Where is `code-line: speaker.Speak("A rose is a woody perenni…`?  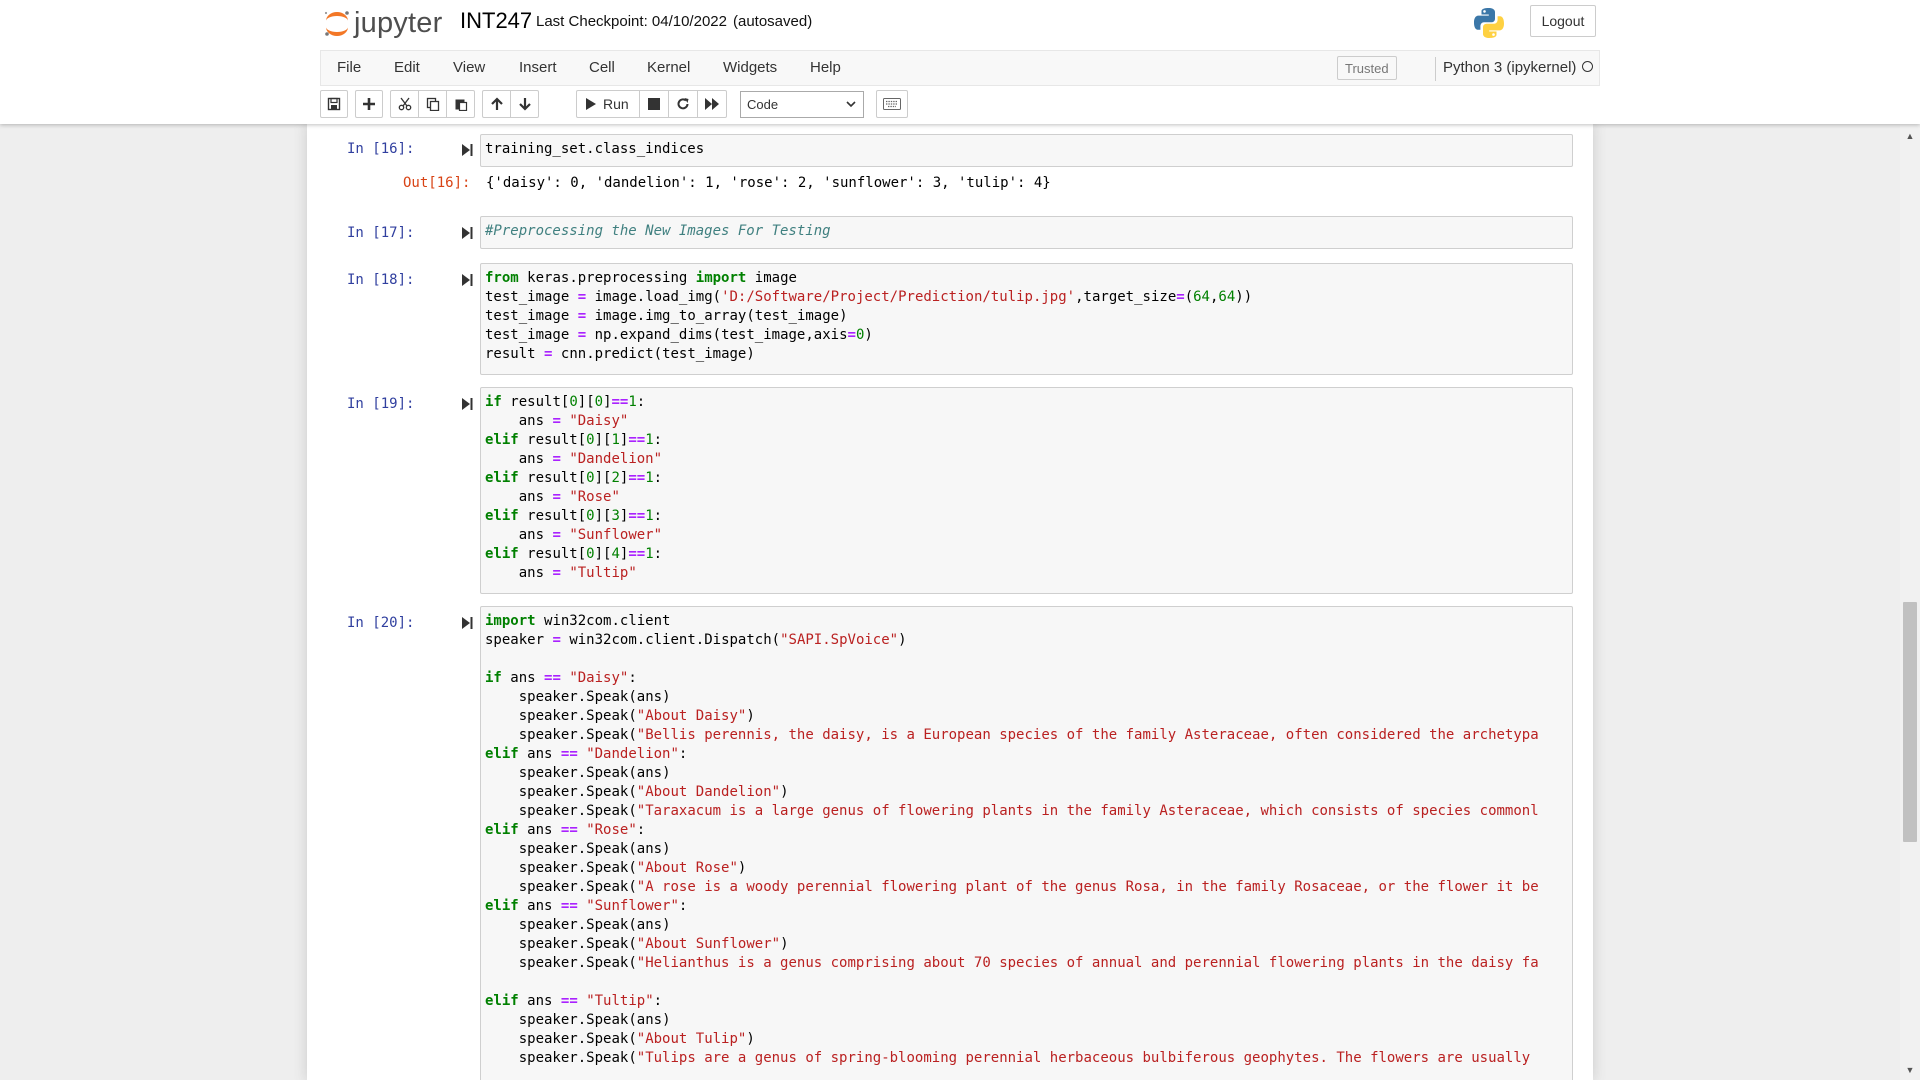 code-line: speaker.Speak("A rose is a woody perenni… is located at coordinates (1028, 887).